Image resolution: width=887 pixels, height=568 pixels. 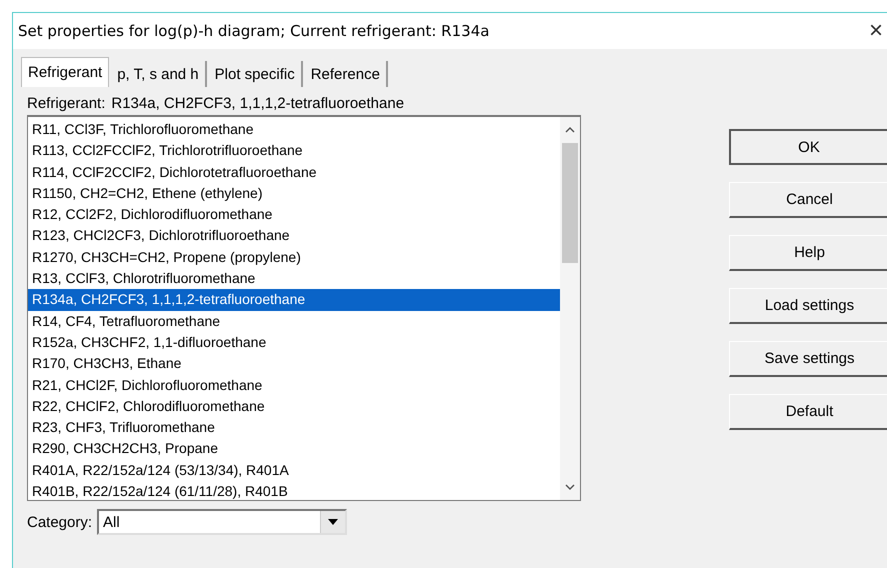 I want to click on close-button: ×, so click(x=875, y=31).